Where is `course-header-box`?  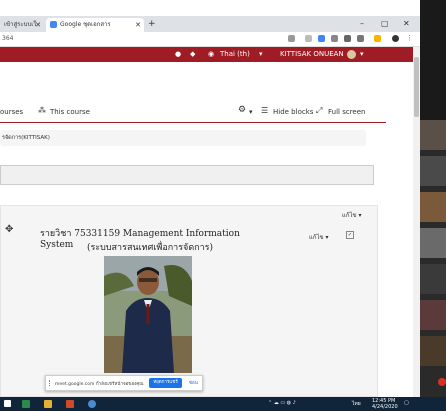 course-header-box is located at coordinates (187, 175).